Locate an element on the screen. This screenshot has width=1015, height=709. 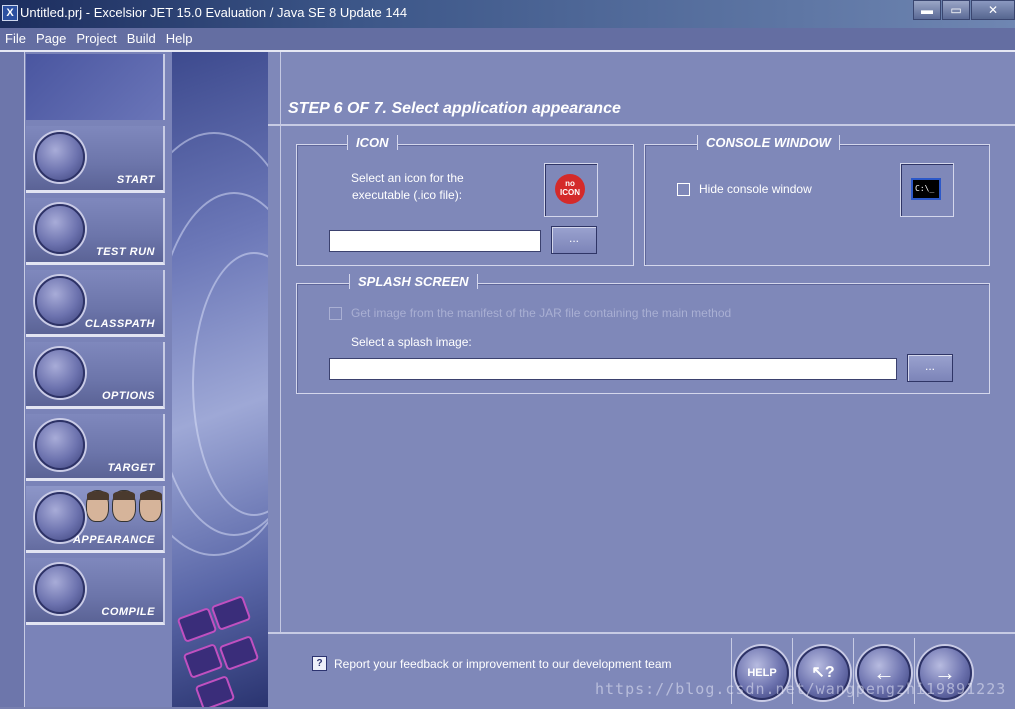
feedback-icon: ? is located at coordinates (319, 663).